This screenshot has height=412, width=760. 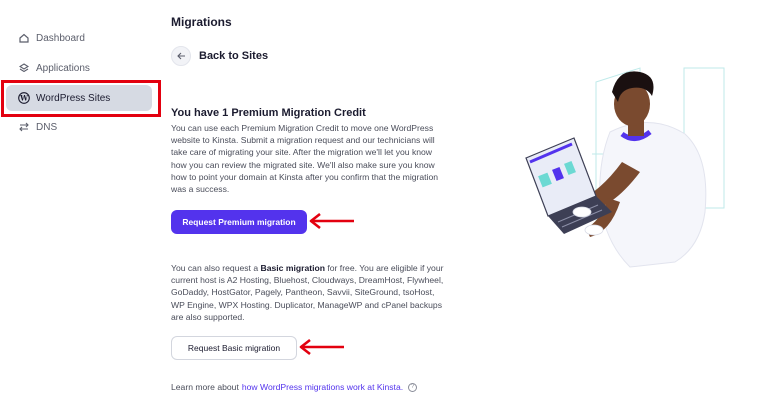 I want to click on sidebar-item-label: Dashboard, so click(x=60, y=38).